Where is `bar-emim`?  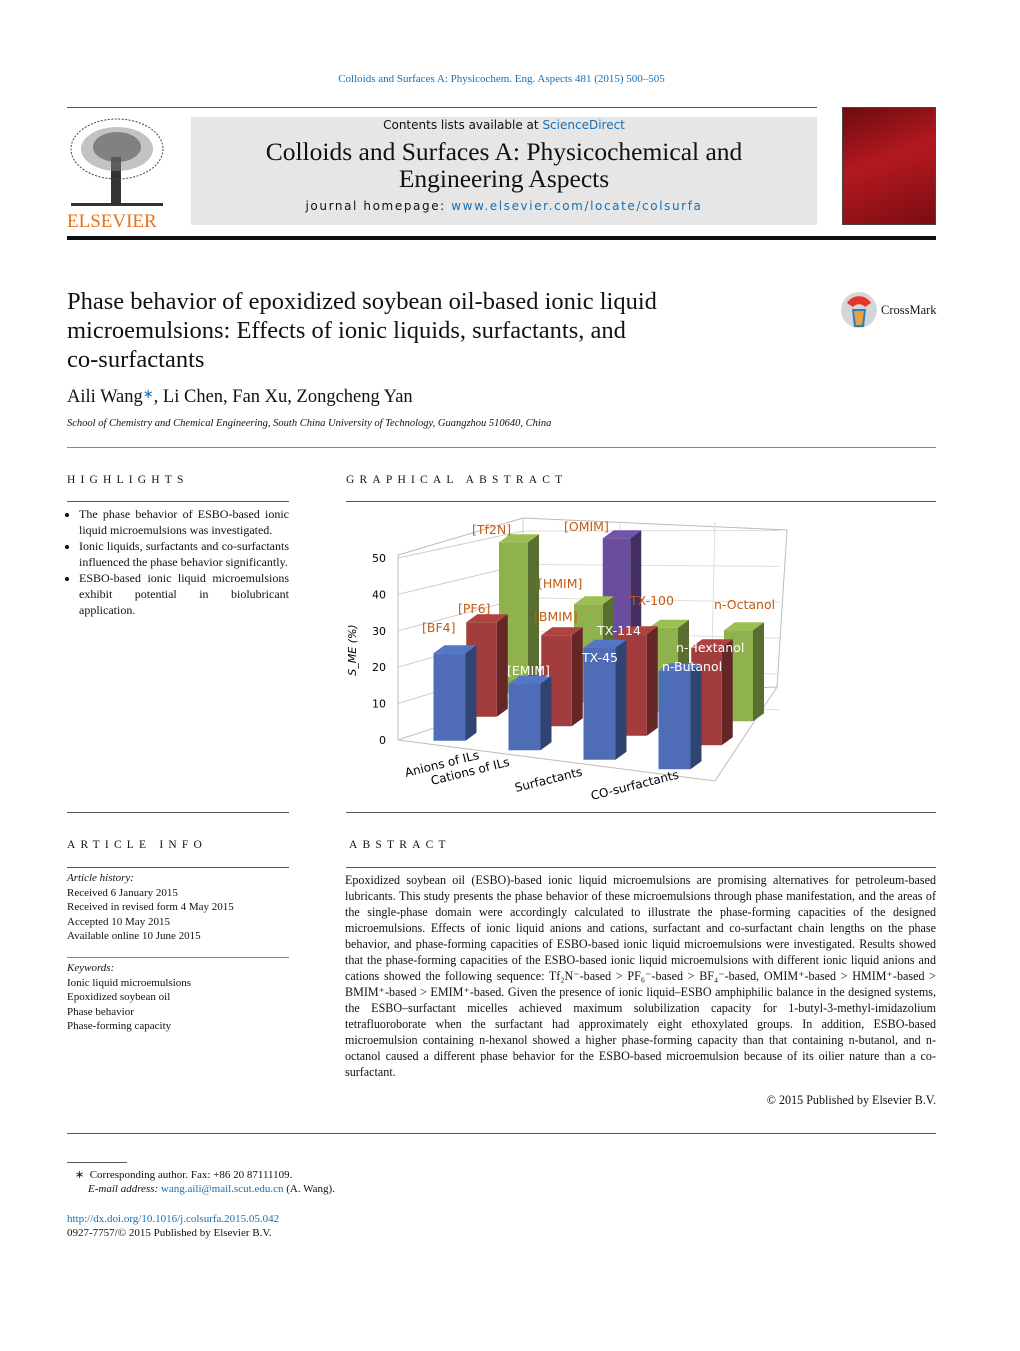
bar-emim is located at coordinates (524, 717).